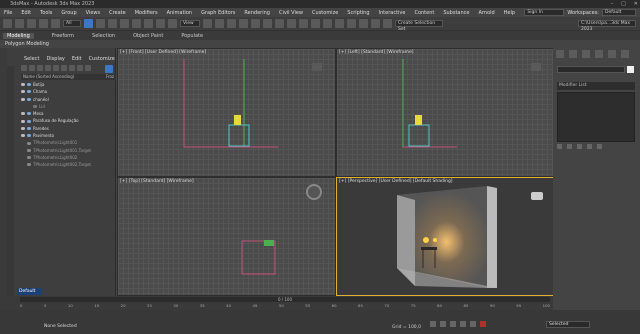  Describe the element at coordinates (424, 13) in the screenshot. I see `menu-content: Content` at that location.